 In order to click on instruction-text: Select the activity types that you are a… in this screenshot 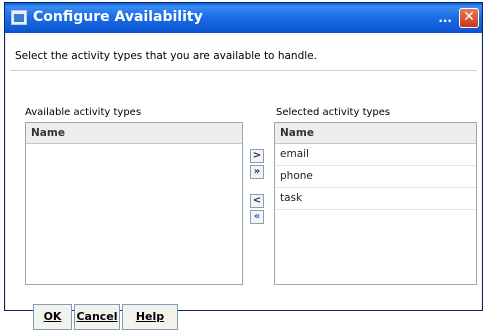, I will do `click(166, 56)`.